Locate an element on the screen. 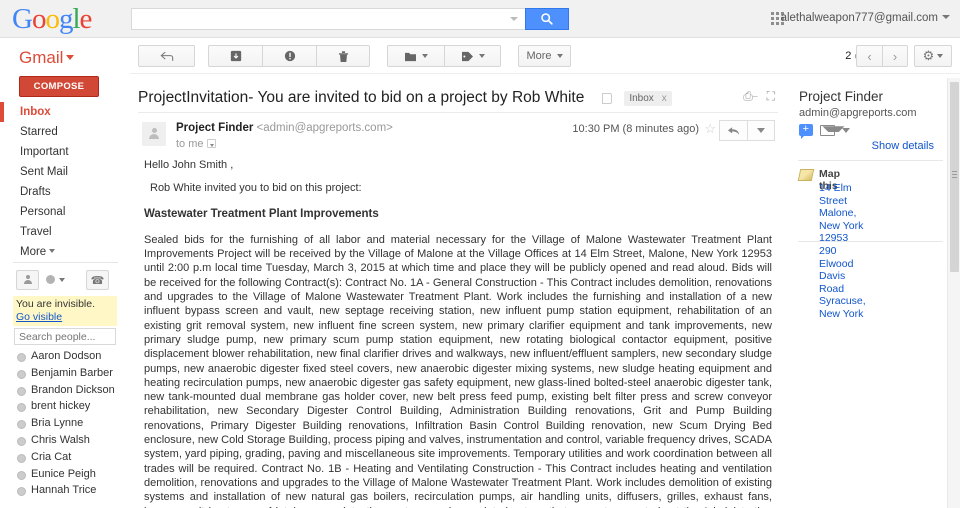  list-item: Aaron Dodson is located at coordinates (72, 356).